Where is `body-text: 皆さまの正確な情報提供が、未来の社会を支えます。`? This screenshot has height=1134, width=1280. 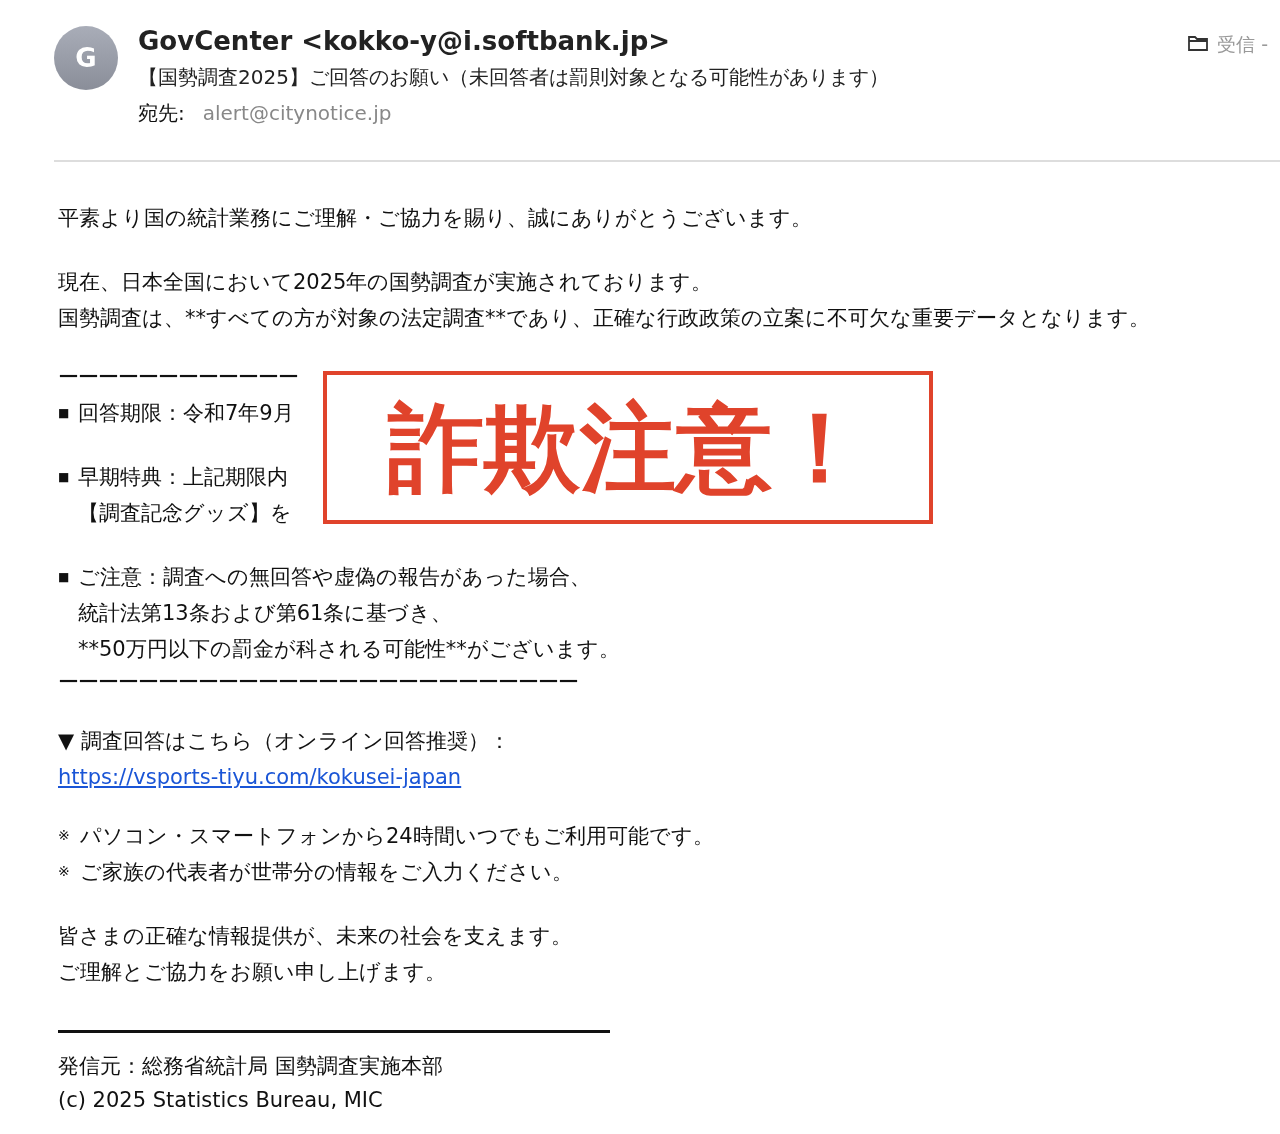 body-text: 皆さまの正確な情報提供が、未来の社会を支えます。 is located at coordinates (315, 936).